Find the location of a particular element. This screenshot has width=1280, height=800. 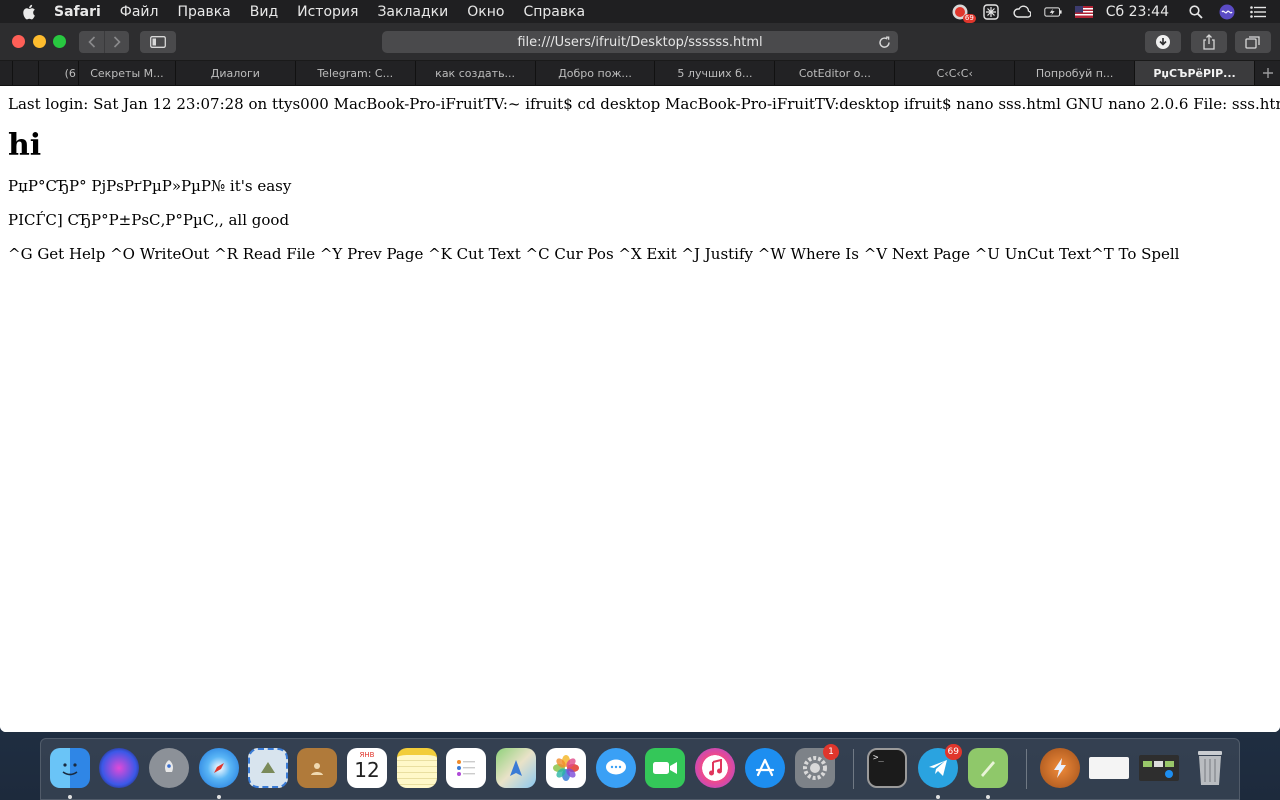

siri-app-icon is located at coordinates (119, 768).